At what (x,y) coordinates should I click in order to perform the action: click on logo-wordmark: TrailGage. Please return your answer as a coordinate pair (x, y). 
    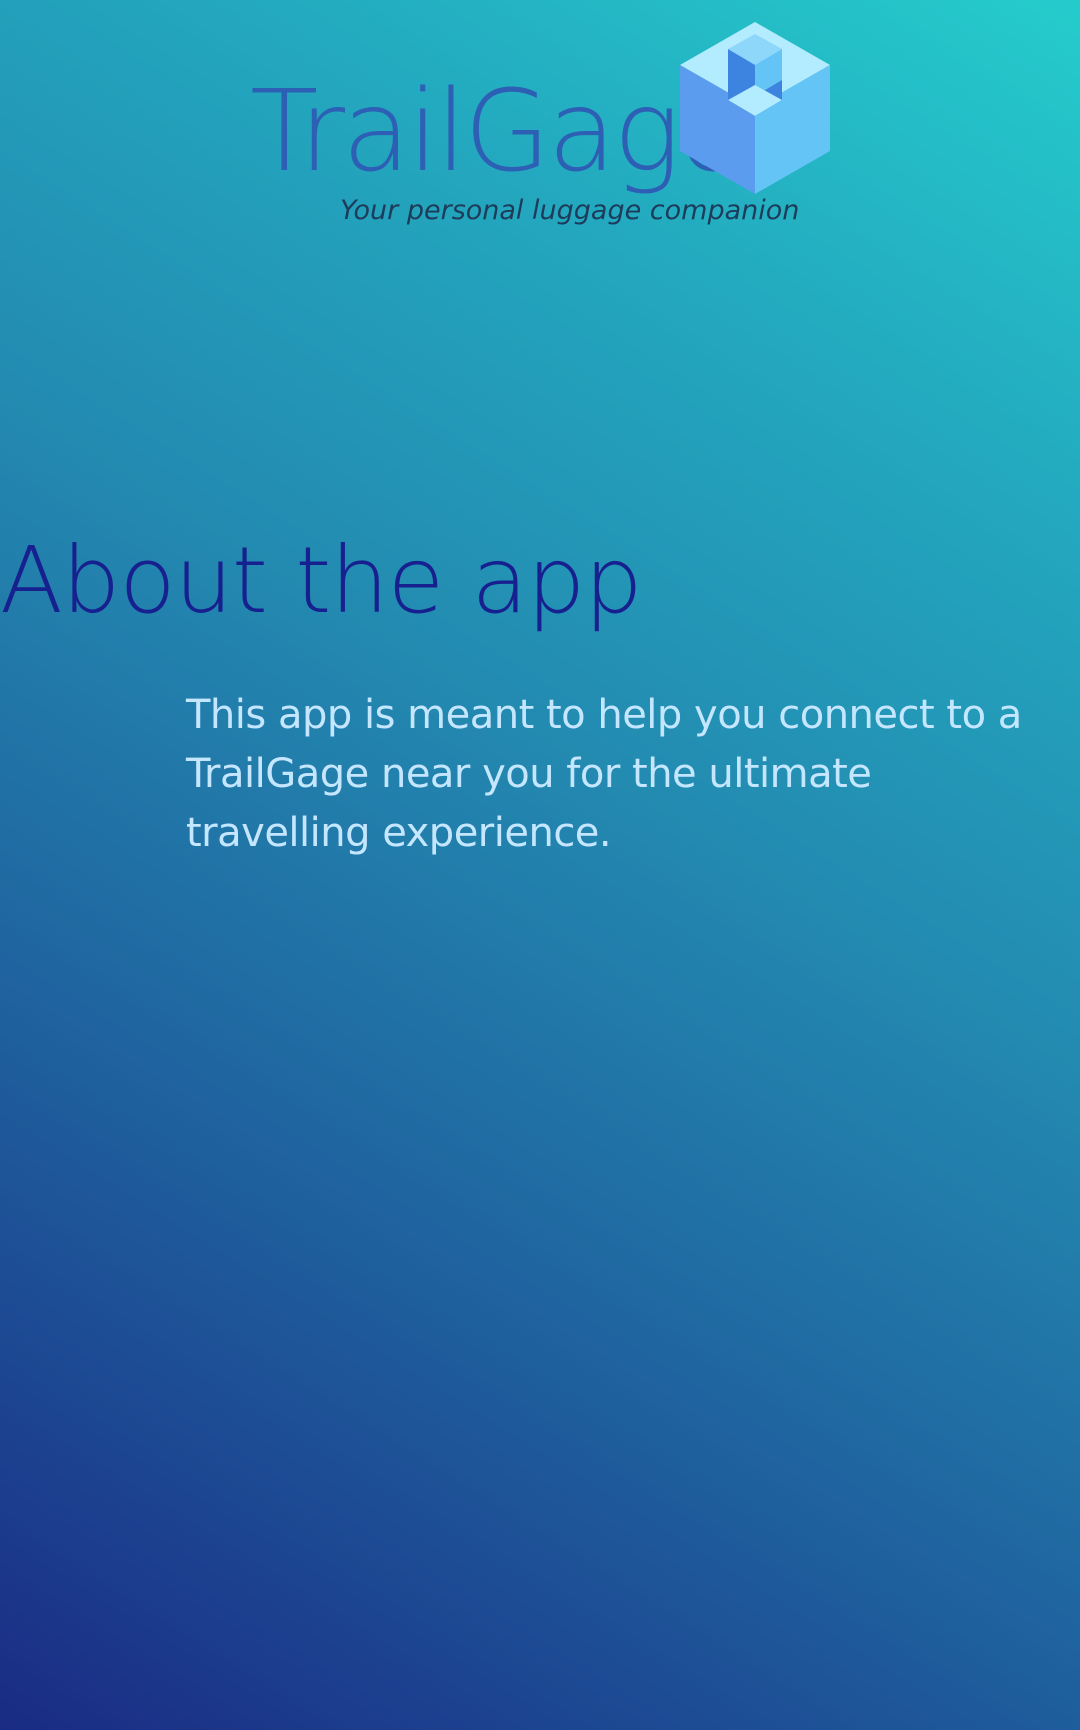
    Looking at the image, I should click on (498, 132).